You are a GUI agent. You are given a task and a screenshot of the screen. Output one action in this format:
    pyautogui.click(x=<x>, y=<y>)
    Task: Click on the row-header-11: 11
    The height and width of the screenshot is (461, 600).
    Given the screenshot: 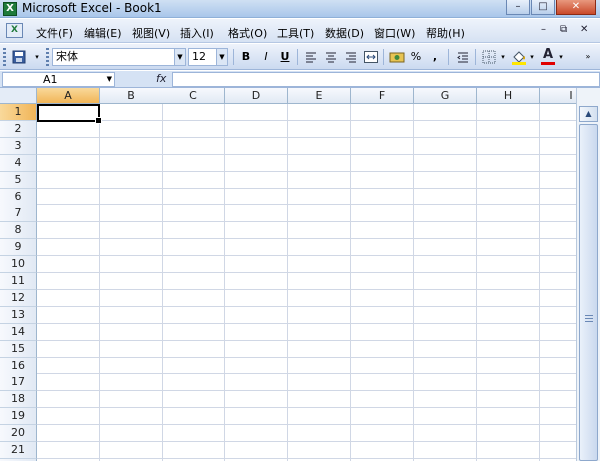 What is the action you would take?
    pyautogui.click(x=18, y=281)
    